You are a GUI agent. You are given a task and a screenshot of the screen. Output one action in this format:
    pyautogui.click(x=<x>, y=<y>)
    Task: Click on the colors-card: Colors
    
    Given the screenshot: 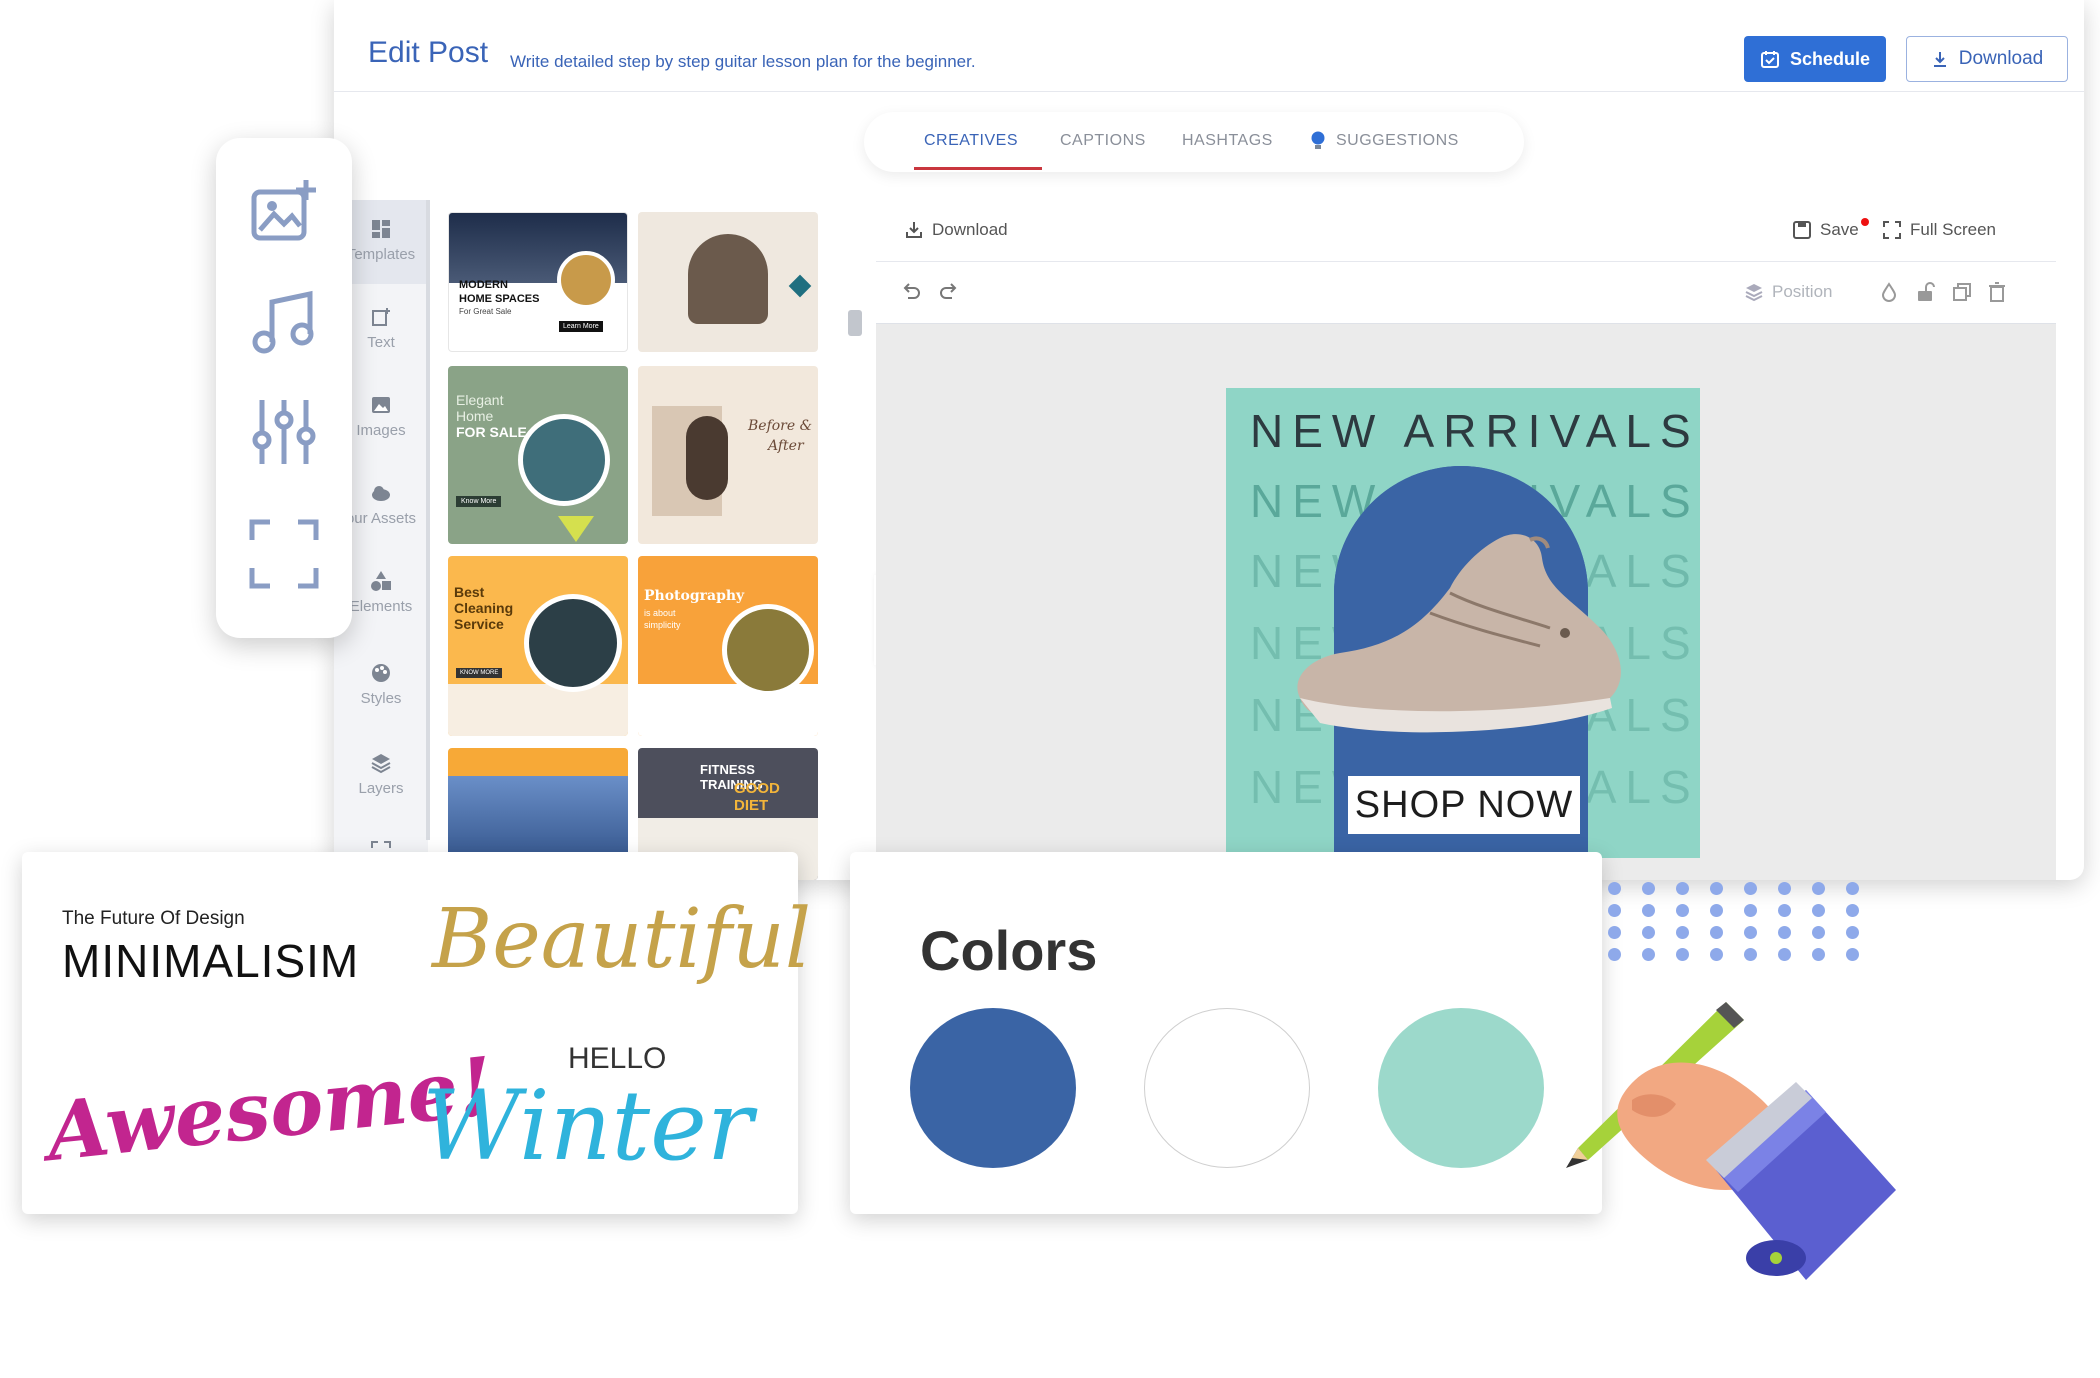 What is the action you would take?
    pyautogui.click(x=1226, y=1033)
    